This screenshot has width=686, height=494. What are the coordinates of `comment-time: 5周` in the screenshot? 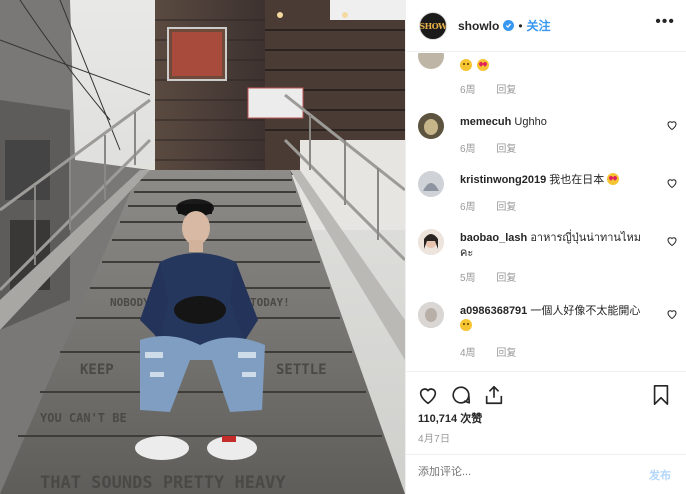 It's located at (468, 278).